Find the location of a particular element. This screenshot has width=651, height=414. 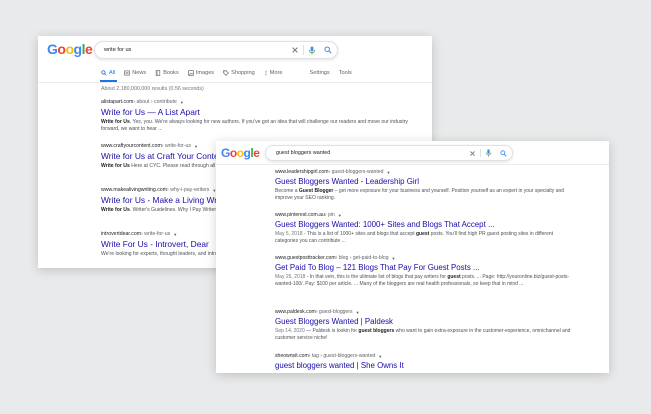

tab-more: More is located at coordinates (273, 73).